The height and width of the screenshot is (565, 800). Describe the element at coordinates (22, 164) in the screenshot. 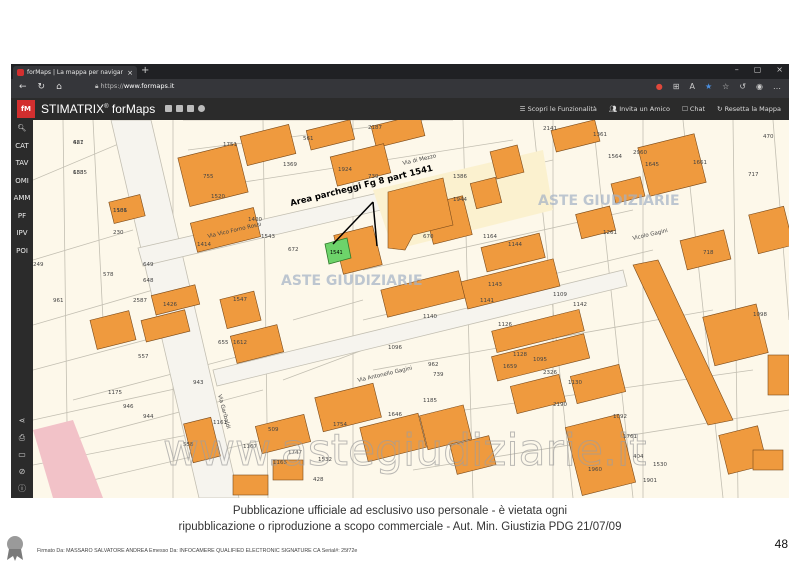

I see `sidebar-item-tav: TAV` at that location.